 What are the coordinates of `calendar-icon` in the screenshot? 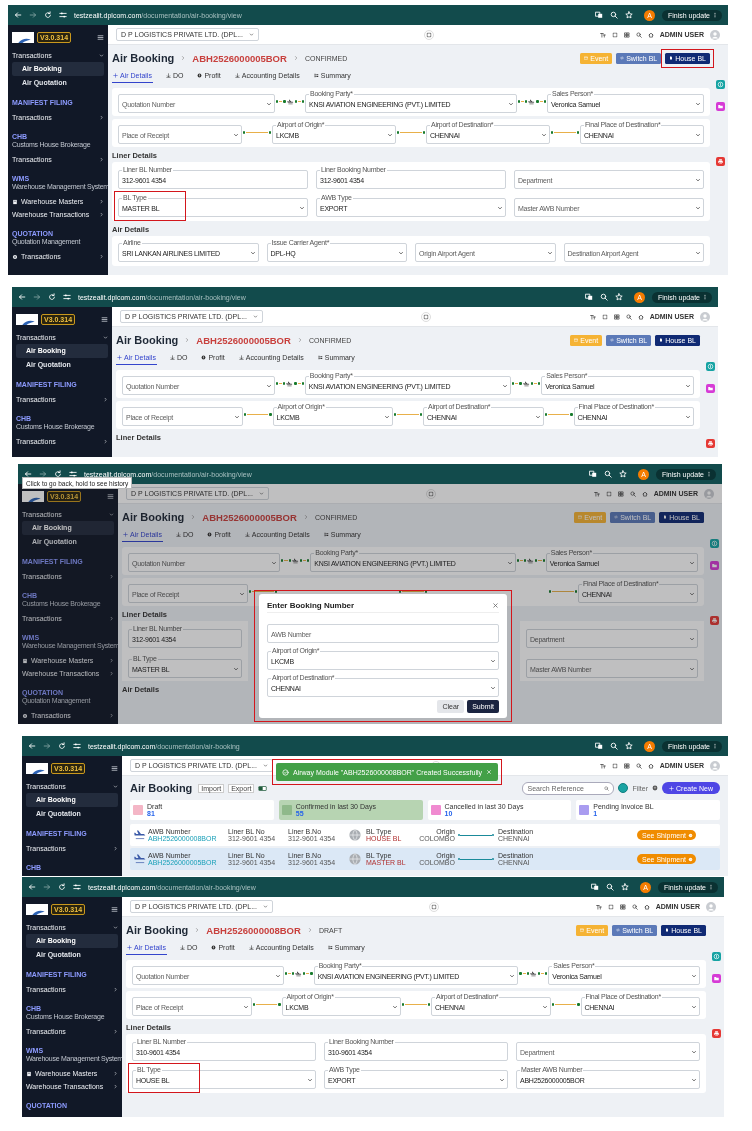 It's located at (586, 58).